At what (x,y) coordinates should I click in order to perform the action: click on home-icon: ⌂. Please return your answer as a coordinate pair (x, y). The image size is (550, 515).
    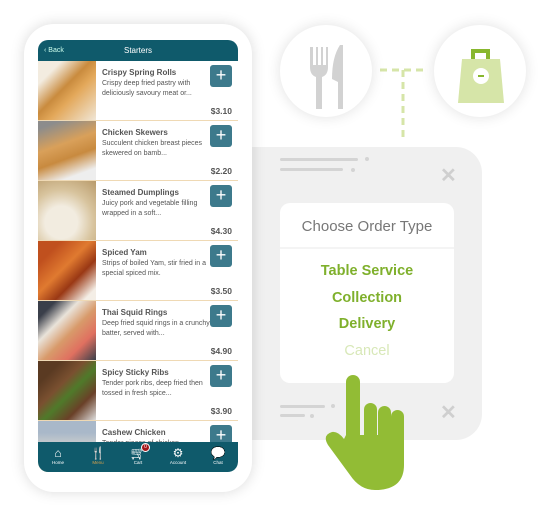
    Looking at the image, I should click on (58, 453).